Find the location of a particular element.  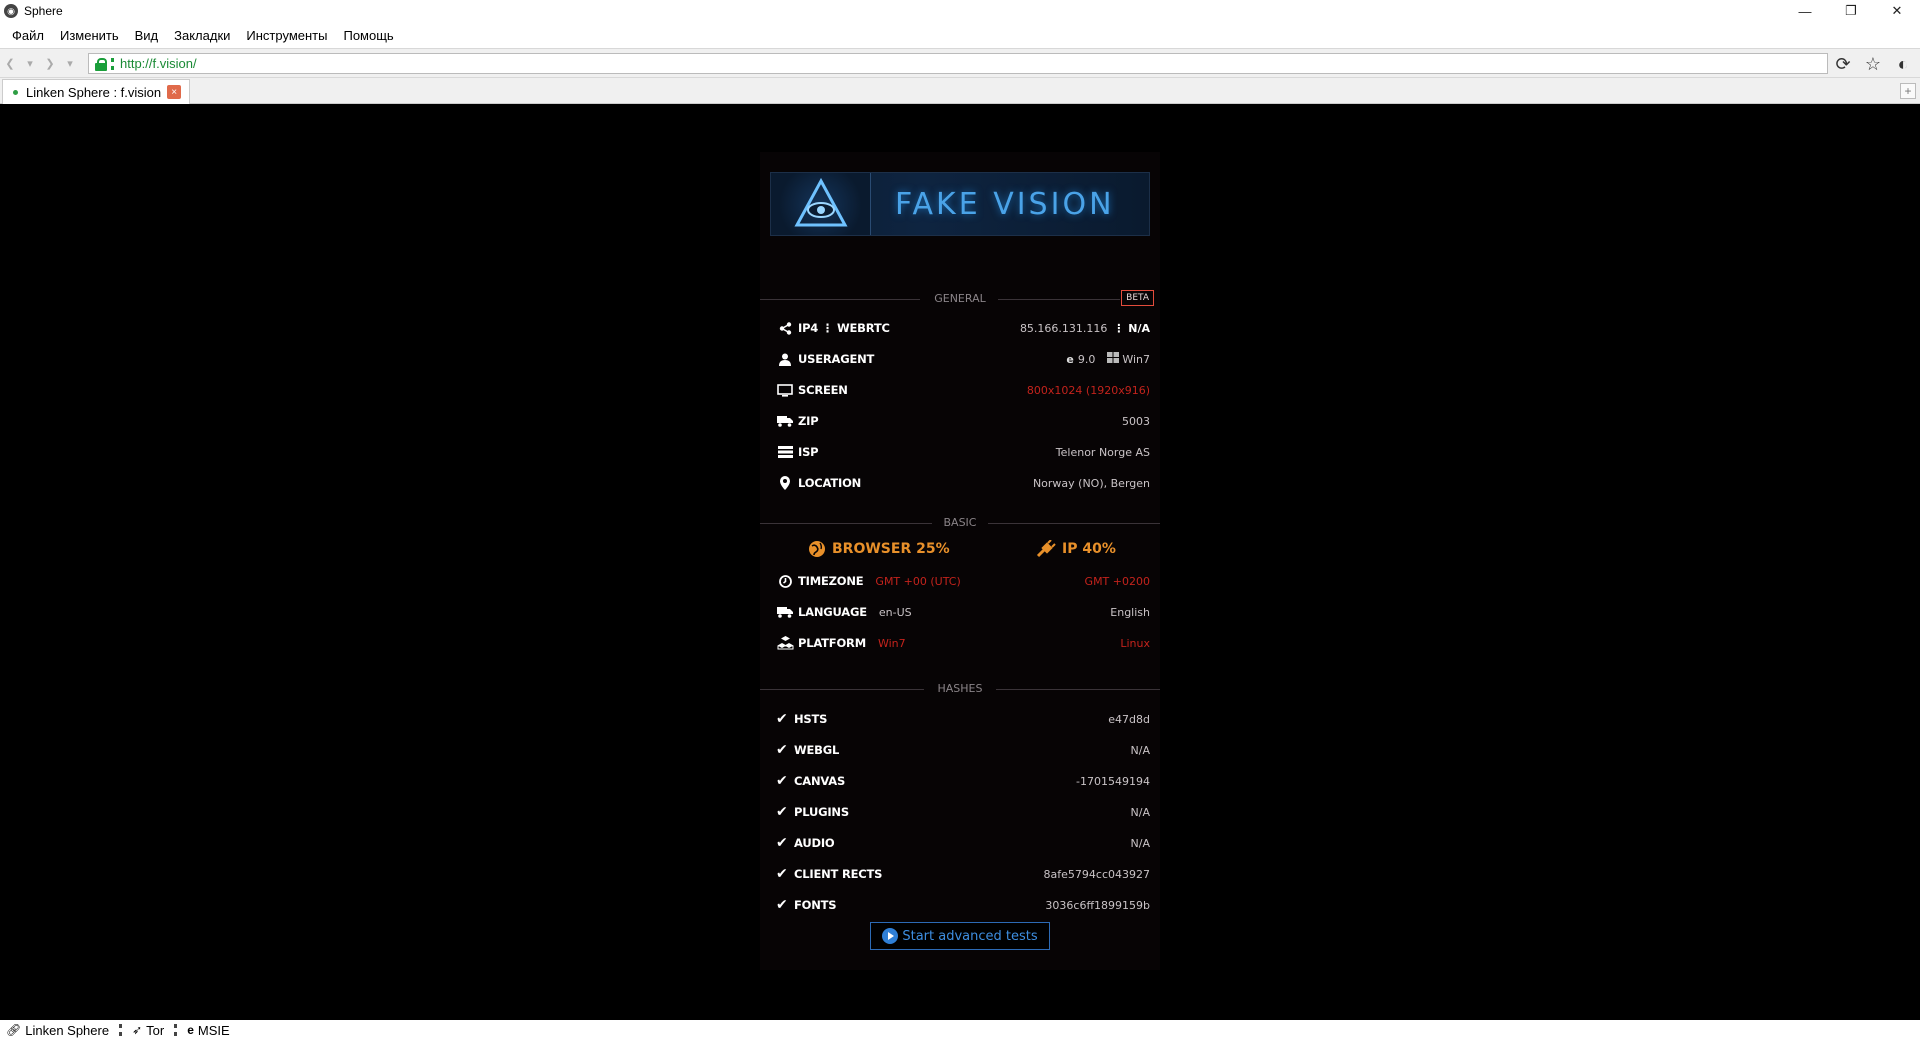

tab-f-vision: Linken Sphere : f.vision × is located at coordinates (96, 91).